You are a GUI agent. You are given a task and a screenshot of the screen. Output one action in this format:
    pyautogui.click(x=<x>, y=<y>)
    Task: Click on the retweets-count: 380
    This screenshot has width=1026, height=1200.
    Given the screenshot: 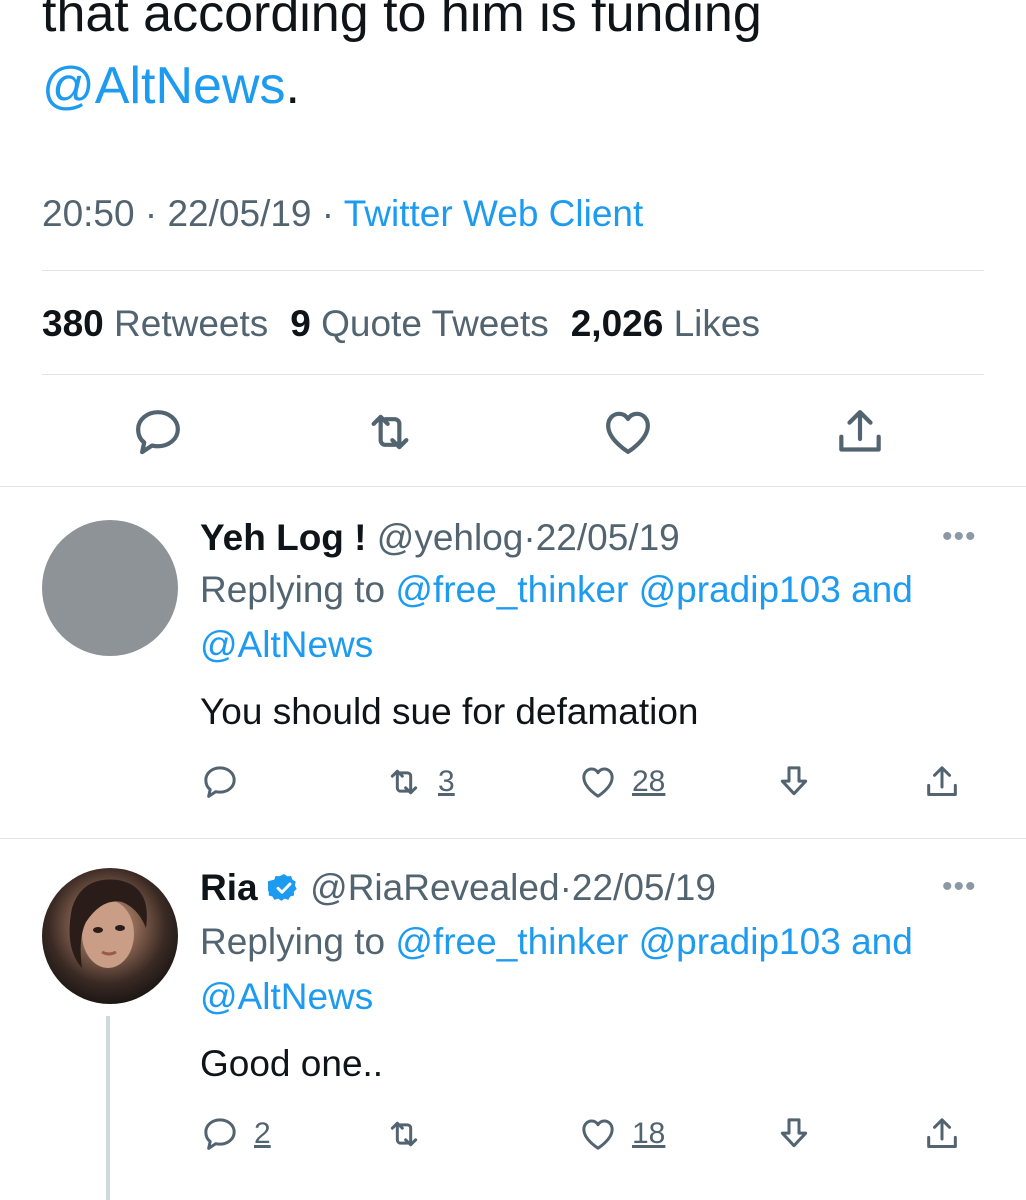 What is the action you would take?
    pyautogui.click(x=73, y=323)
    